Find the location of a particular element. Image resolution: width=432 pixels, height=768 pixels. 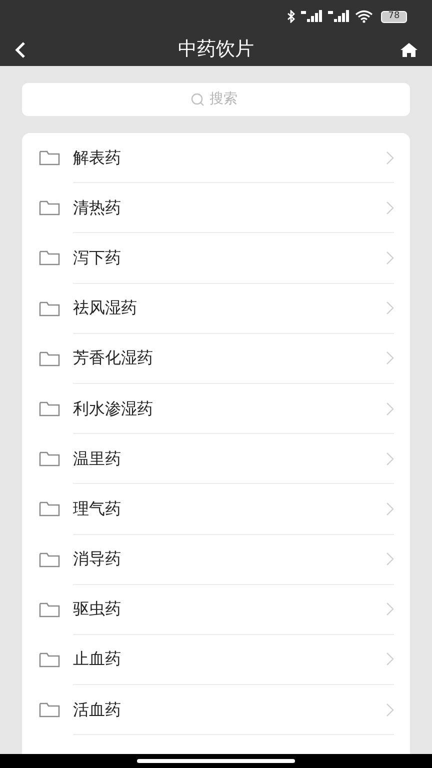

category-item: 消导药 is located at coordinates (216, 559).